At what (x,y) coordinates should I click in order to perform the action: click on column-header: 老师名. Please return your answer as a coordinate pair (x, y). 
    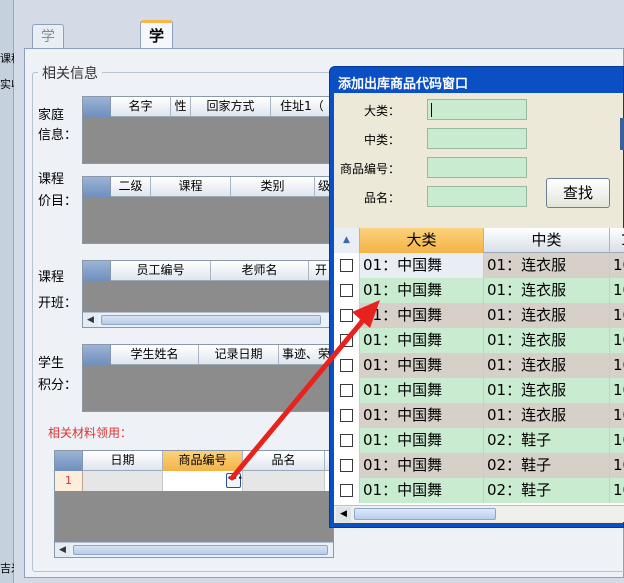
    Looking at the image, I should click on (260, 271).